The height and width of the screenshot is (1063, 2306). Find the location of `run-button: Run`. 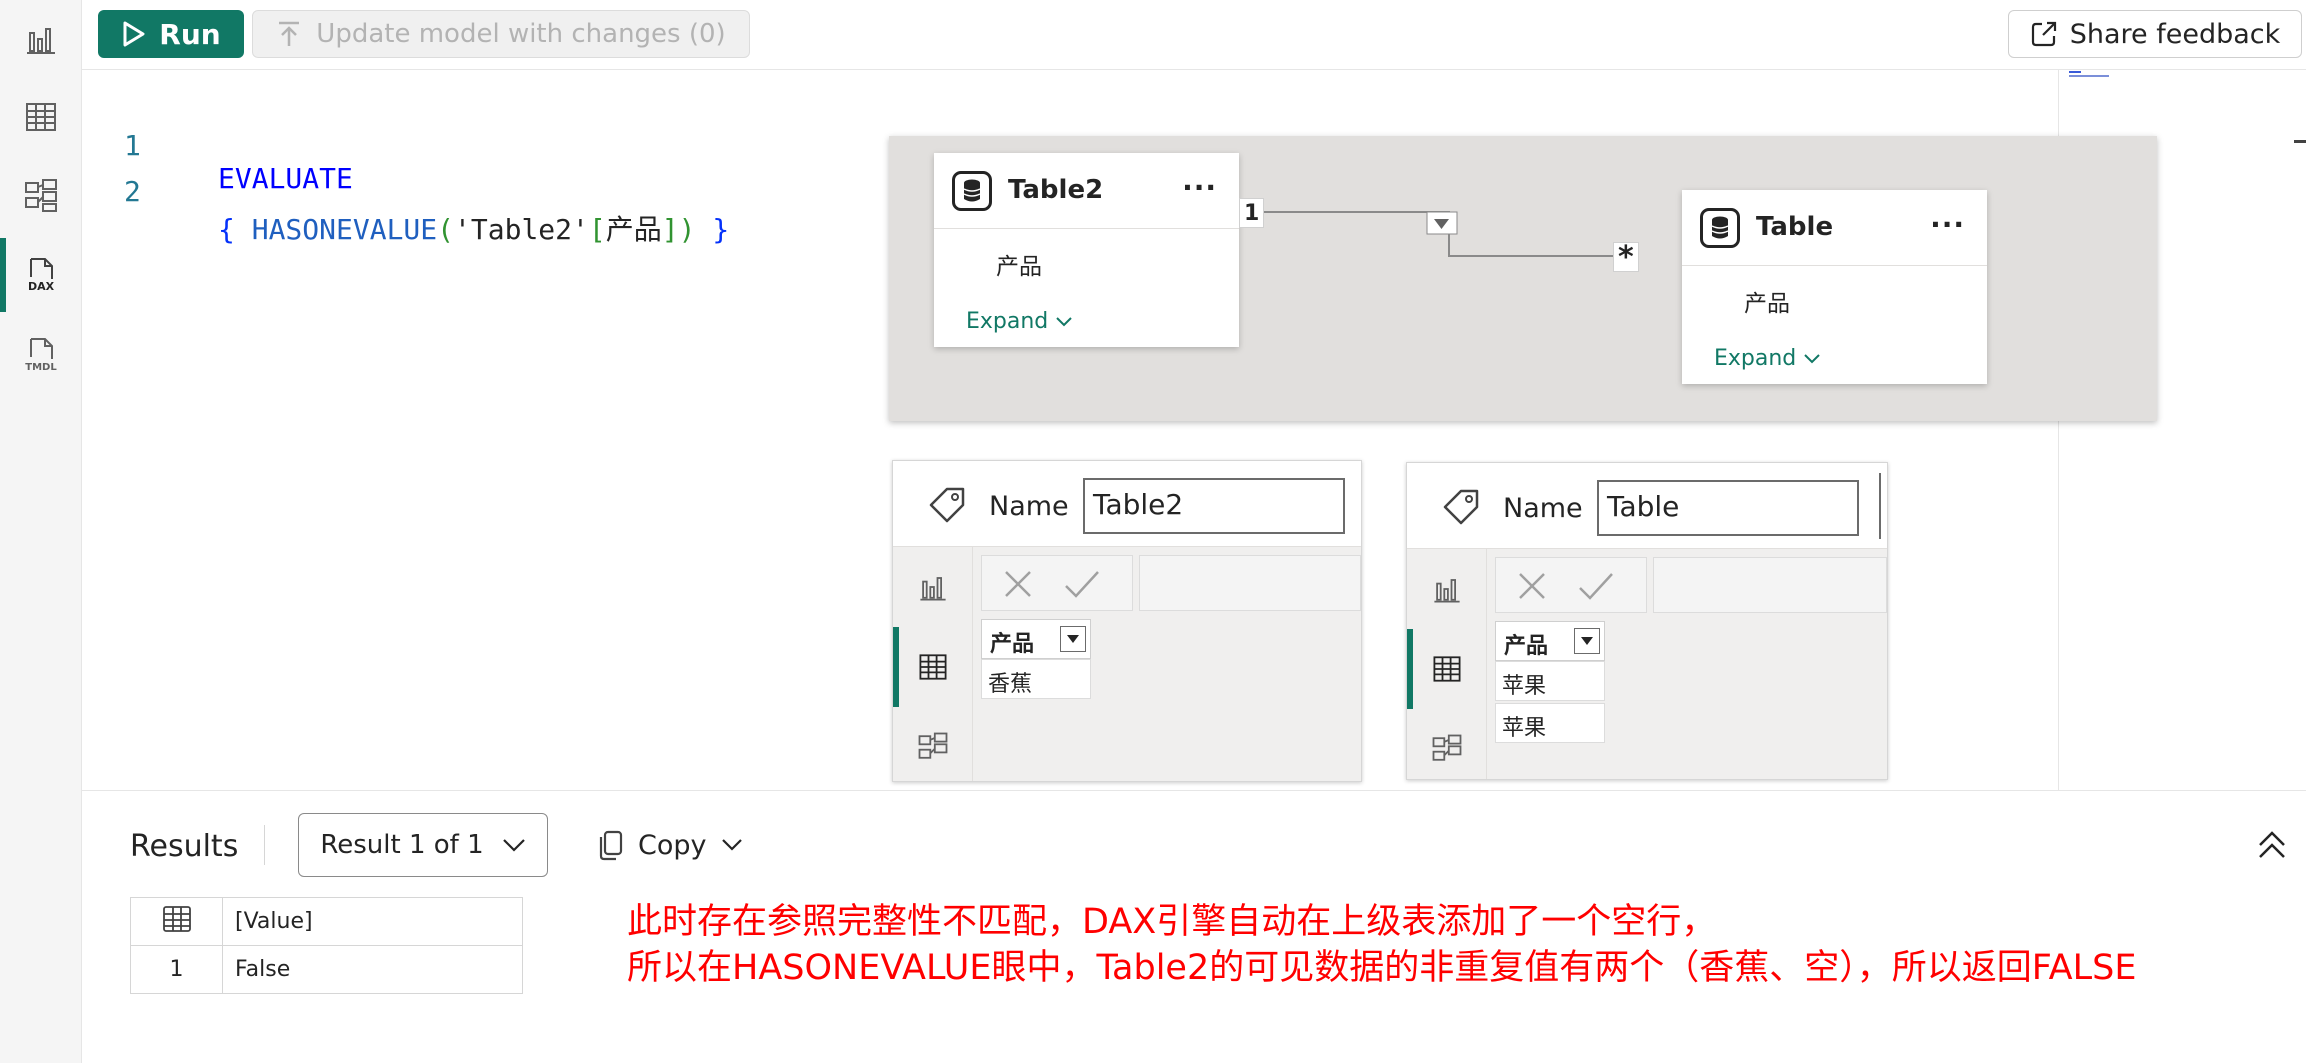

run-button: Run is located at coordinates (171, 34).